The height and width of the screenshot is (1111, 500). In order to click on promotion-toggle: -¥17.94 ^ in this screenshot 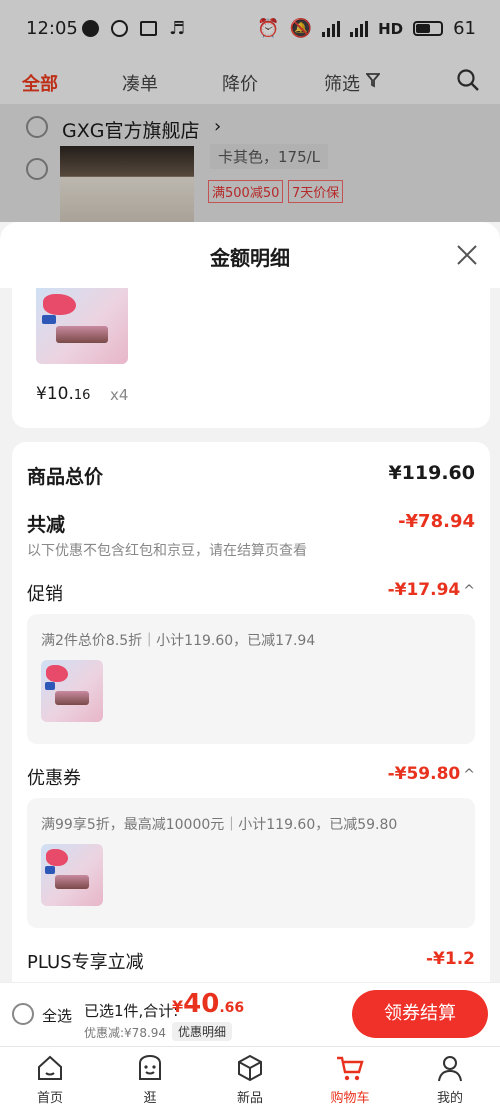, I will do `click(431, 590)`.